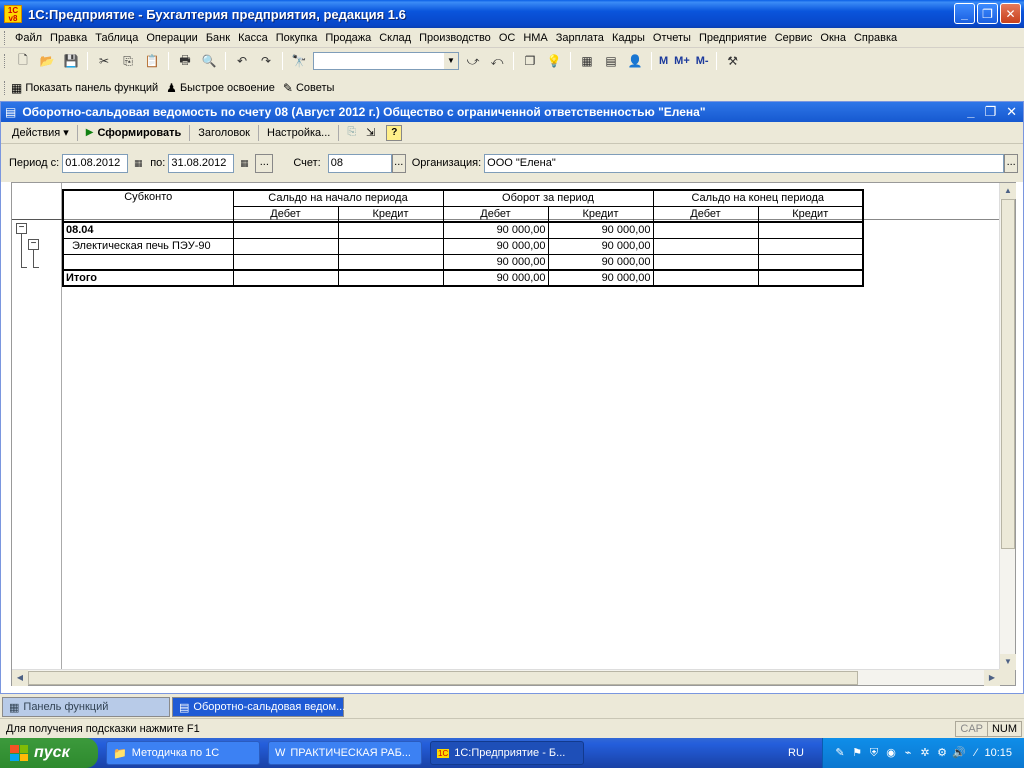 This screenshot has width=1024, height=768. I want to click on memory-minus-button: M-, so click(702, 61).